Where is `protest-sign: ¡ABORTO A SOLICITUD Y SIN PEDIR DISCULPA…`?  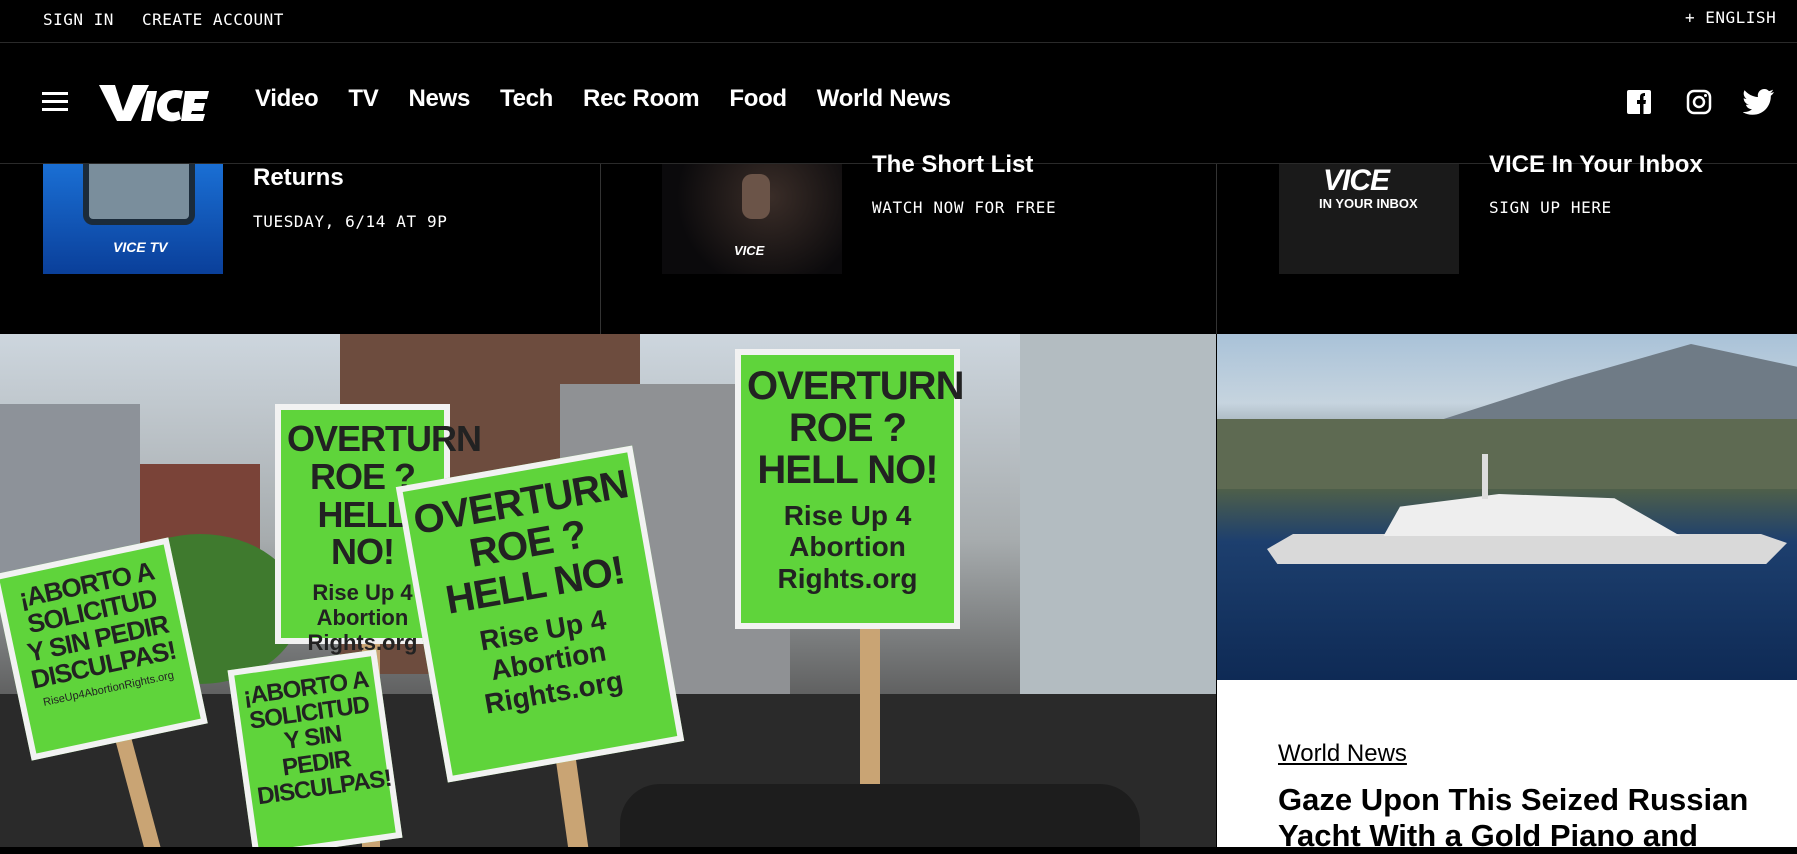
protest-sign: ¡ABORTO A SOLICITUD Y SIN PEDIR DISCULPA… is located at coordinates (315, 748).